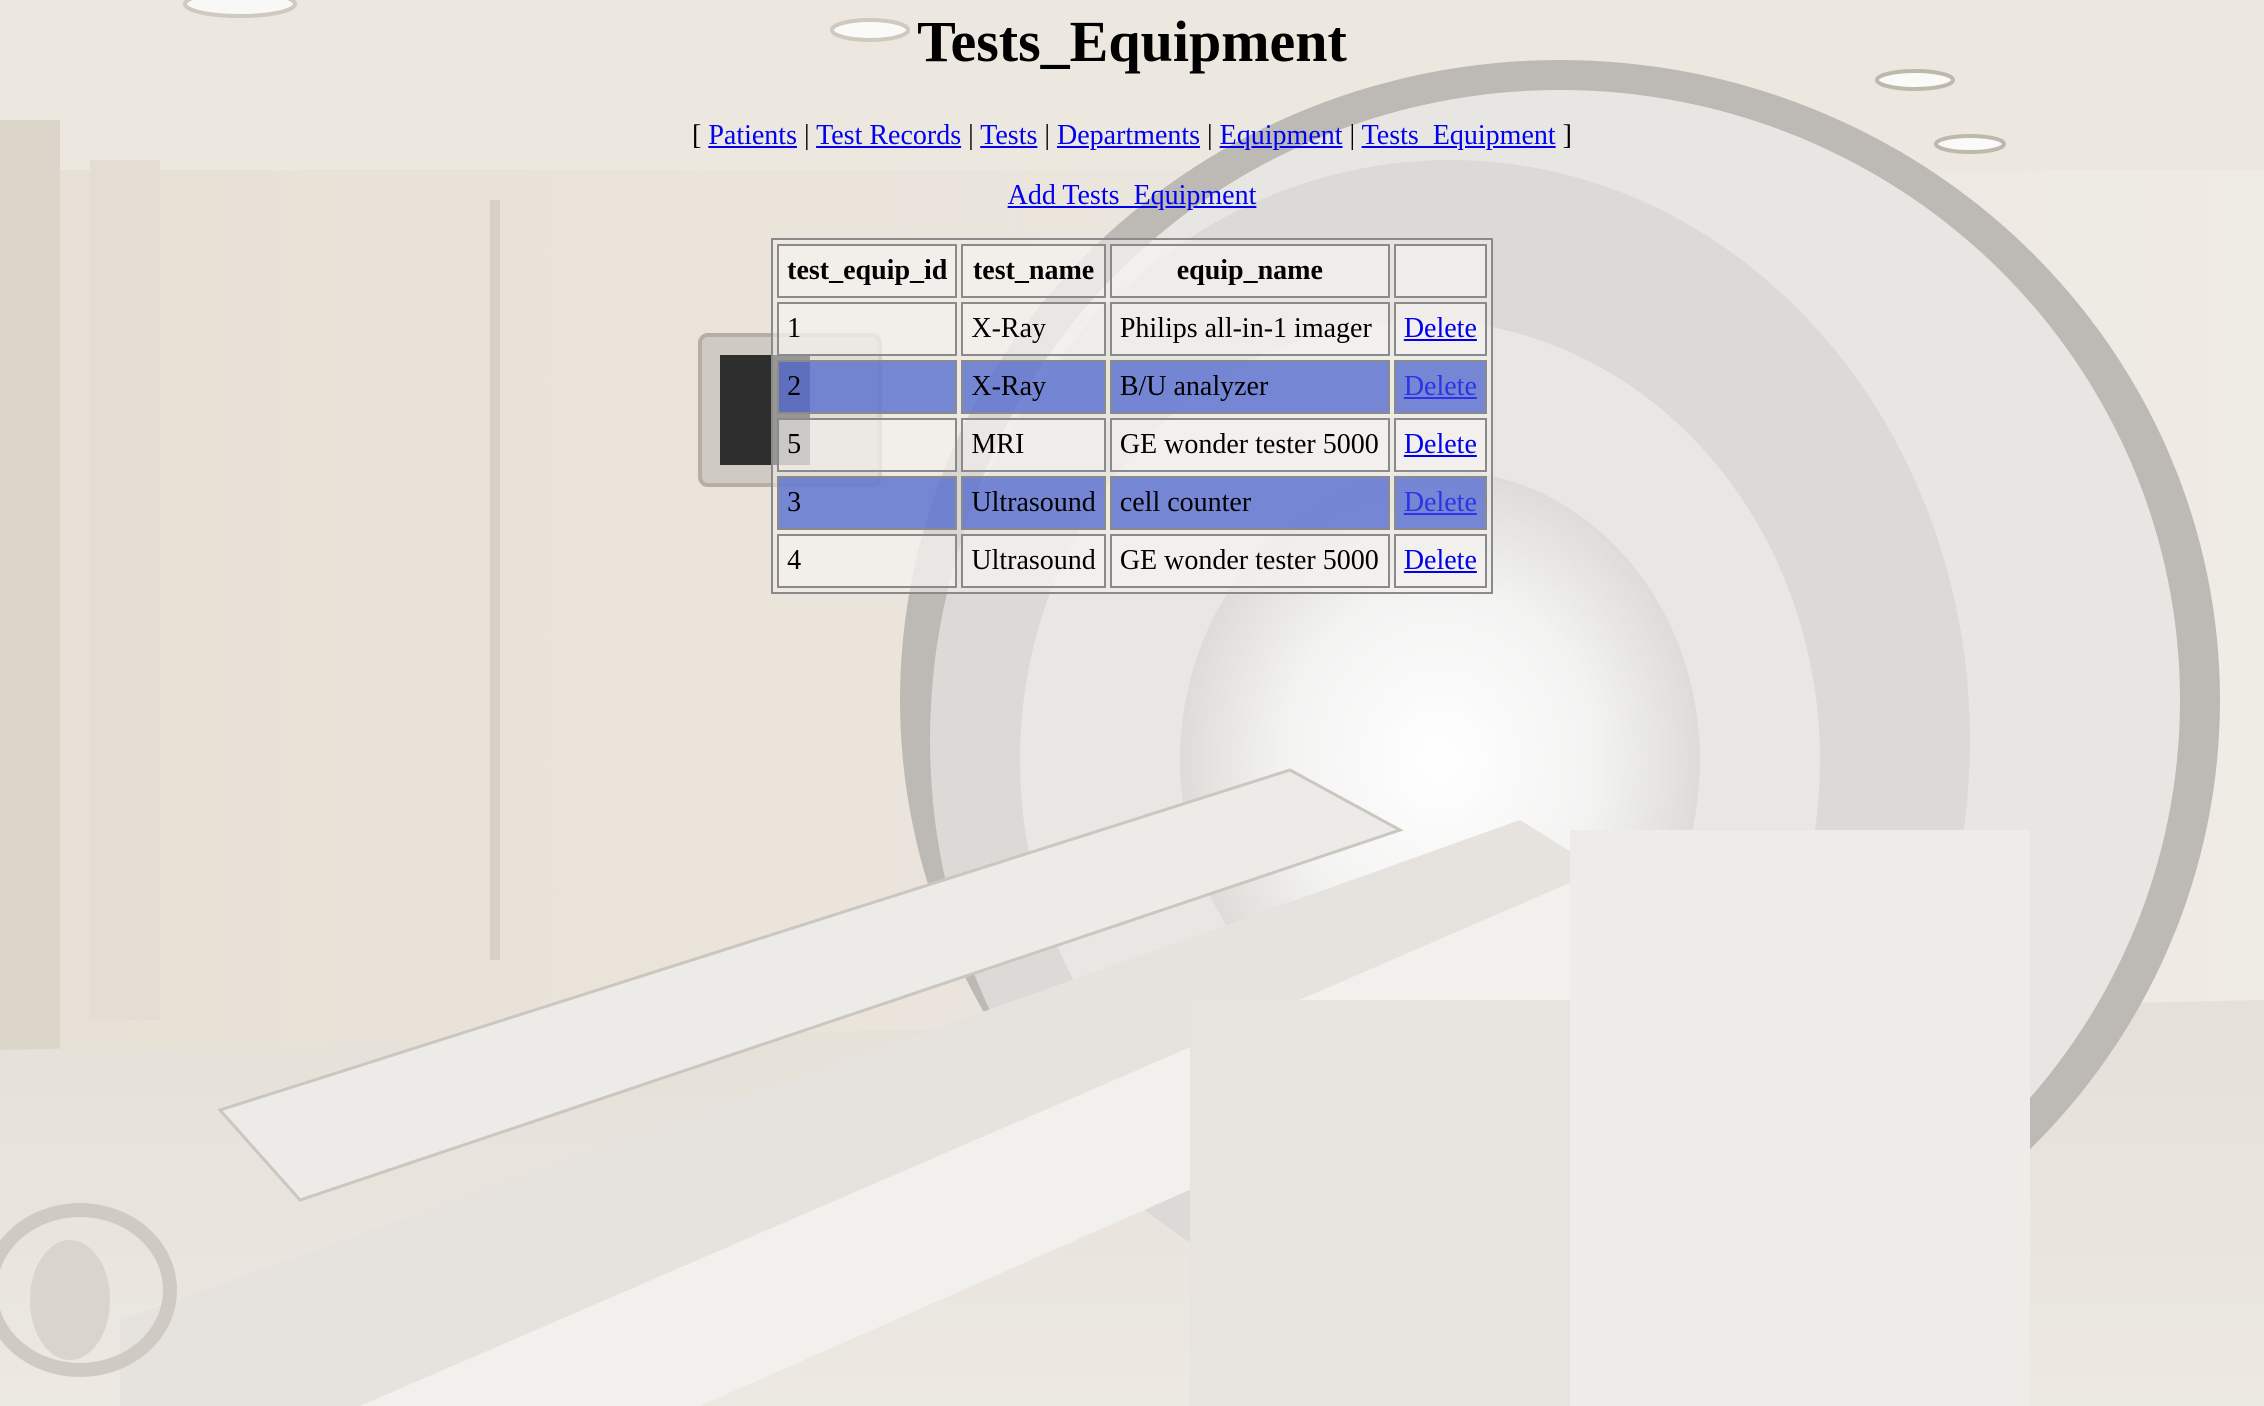  What do you see at coordinates (1459, 135) in the screenshot?
I see `nav-link-tests-equipment: Tests_Equipment` at bounding box center [1459, 135].